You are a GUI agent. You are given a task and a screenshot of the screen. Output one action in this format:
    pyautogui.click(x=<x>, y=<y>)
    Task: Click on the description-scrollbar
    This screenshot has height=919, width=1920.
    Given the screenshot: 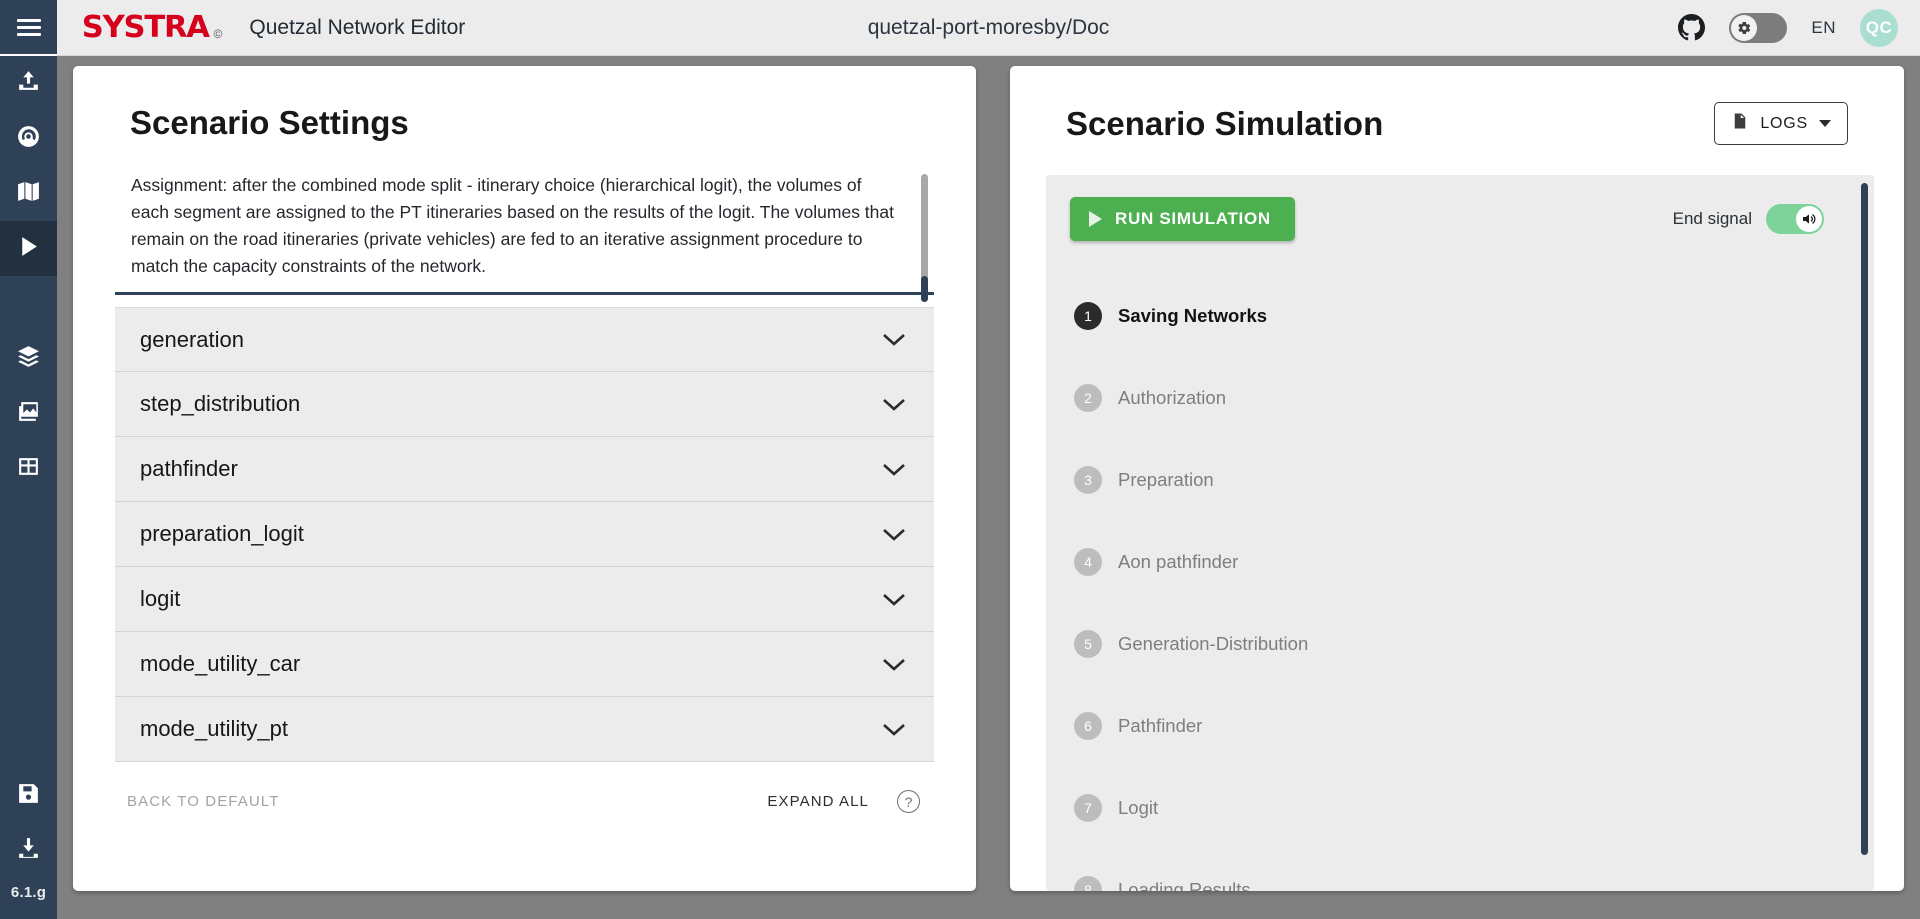 What is the action you would take?
    pyautogui.click(x=924, y=238)
    